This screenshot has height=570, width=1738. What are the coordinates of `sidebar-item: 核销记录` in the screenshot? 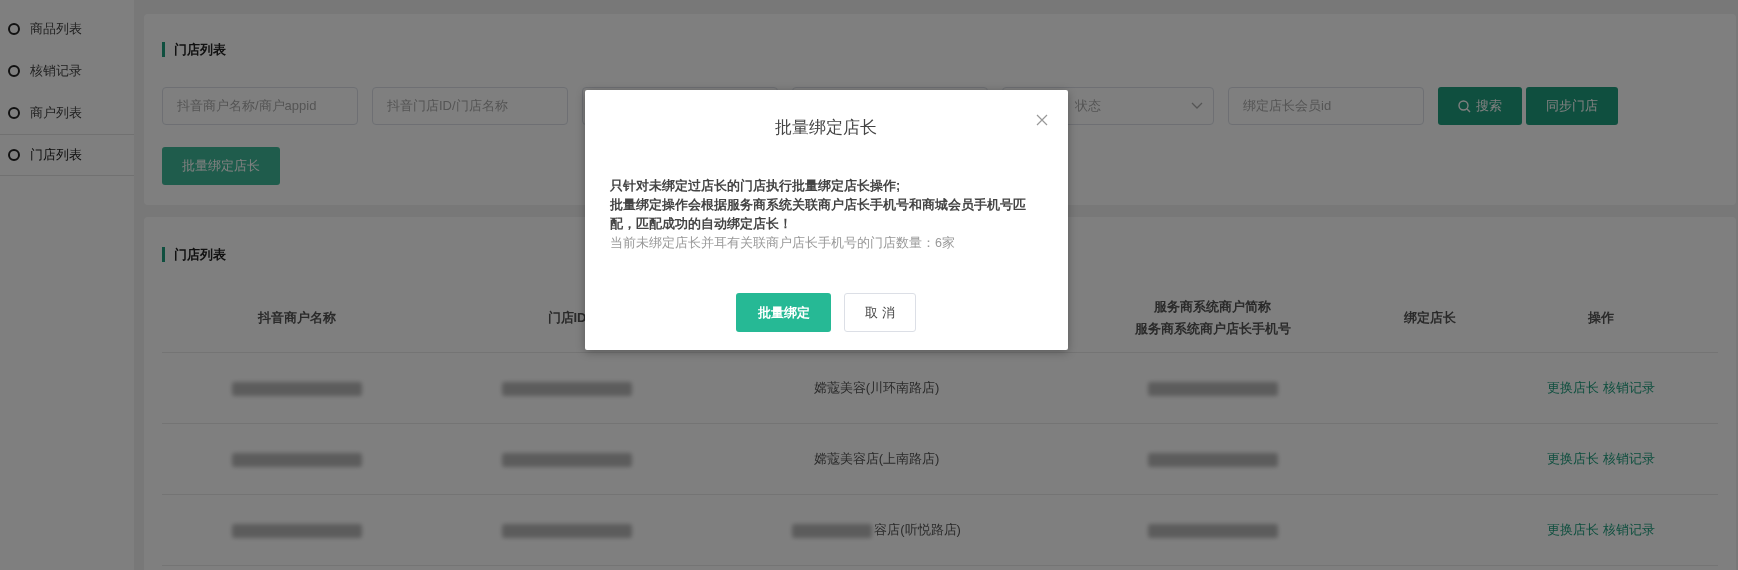 It's located at (67, 71).